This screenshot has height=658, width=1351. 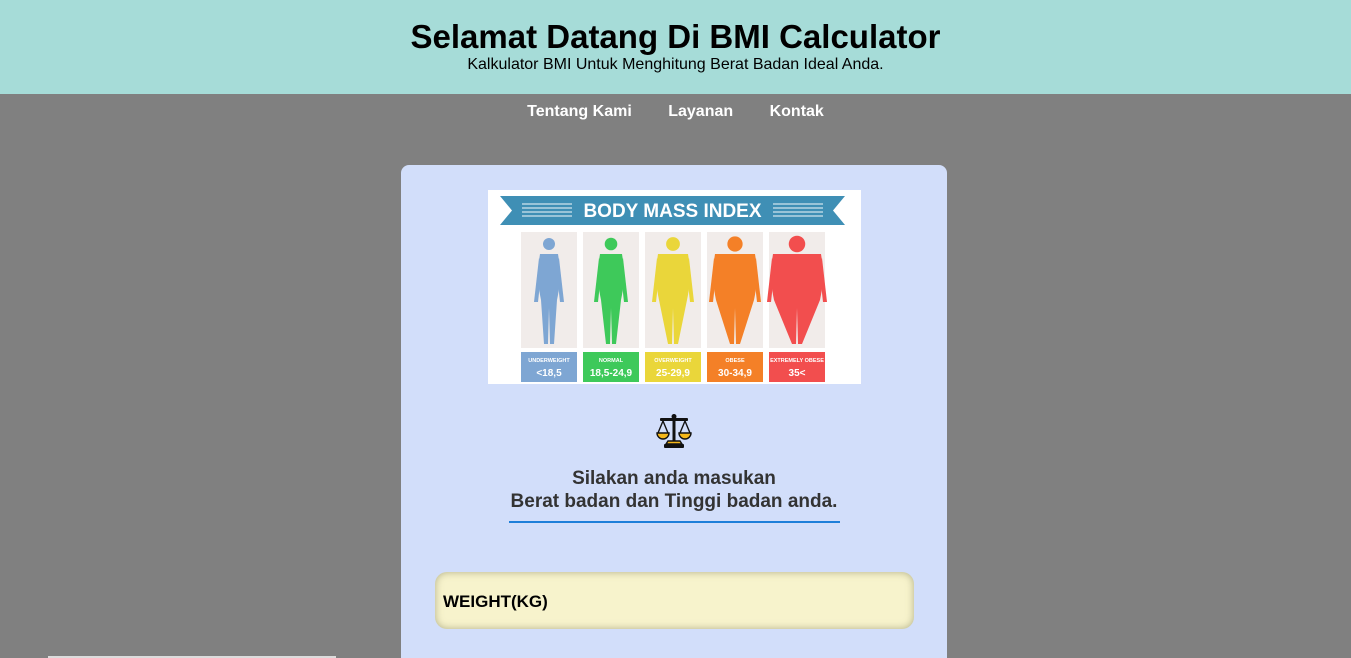 I want to click on category-name: OVERWEIGHT, so click(x=673, y=361).